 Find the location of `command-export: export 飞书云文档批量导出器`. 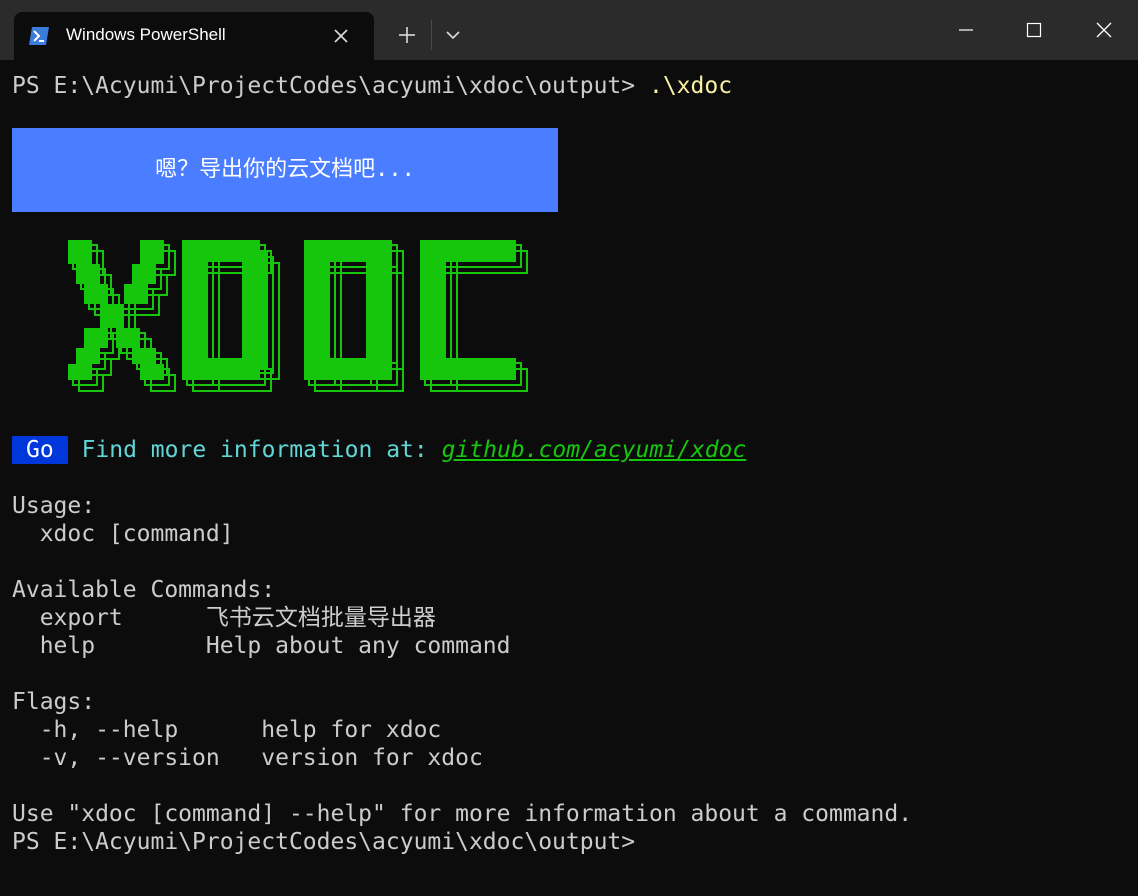

command-export: export 飞书云文档批量导出器 is located at coordinates (224, 618).